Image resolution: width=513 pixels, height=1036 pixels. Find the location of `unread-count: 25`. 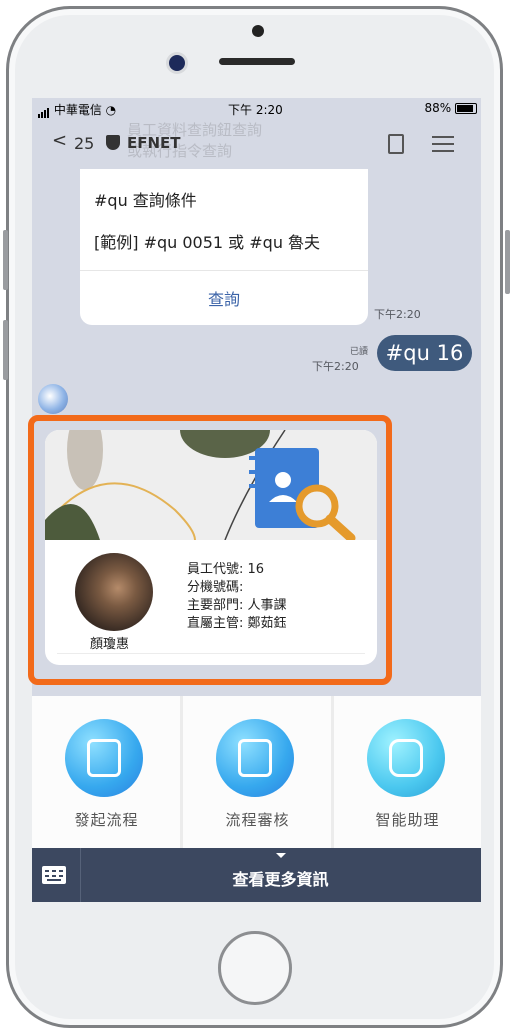

unread-count: 25 is located at coordinates (84, 143).